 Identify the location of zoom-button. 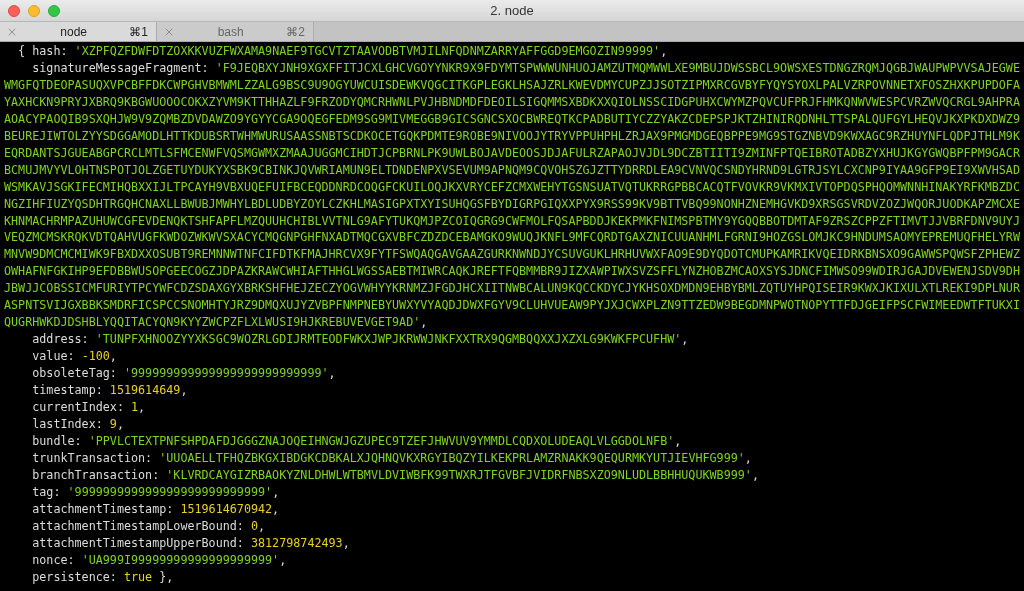
(54, 11).